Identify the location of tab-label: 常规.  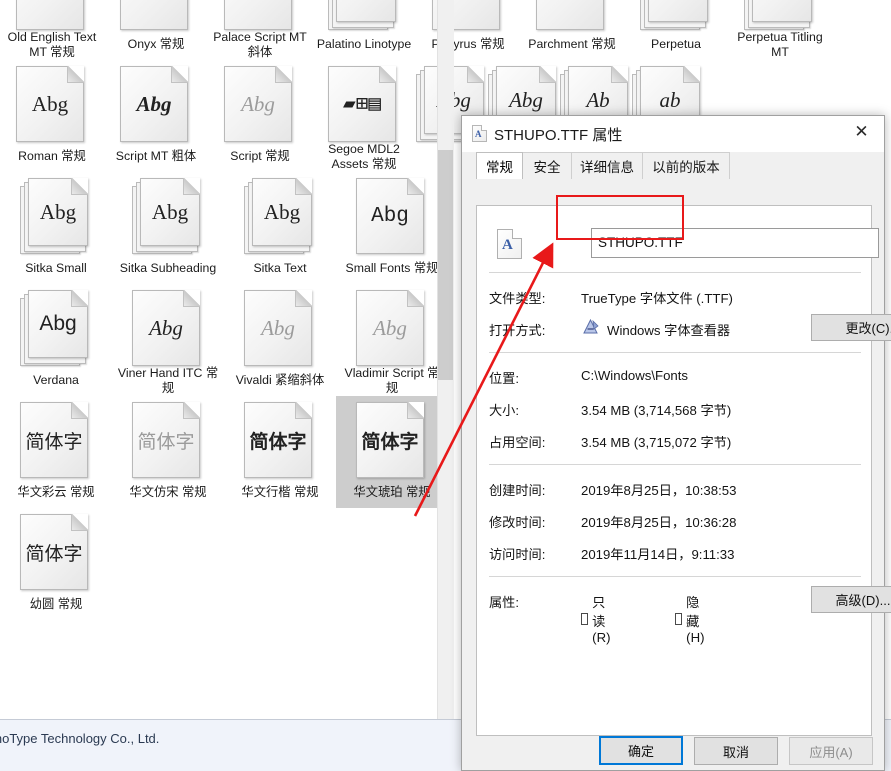
(499, 167).